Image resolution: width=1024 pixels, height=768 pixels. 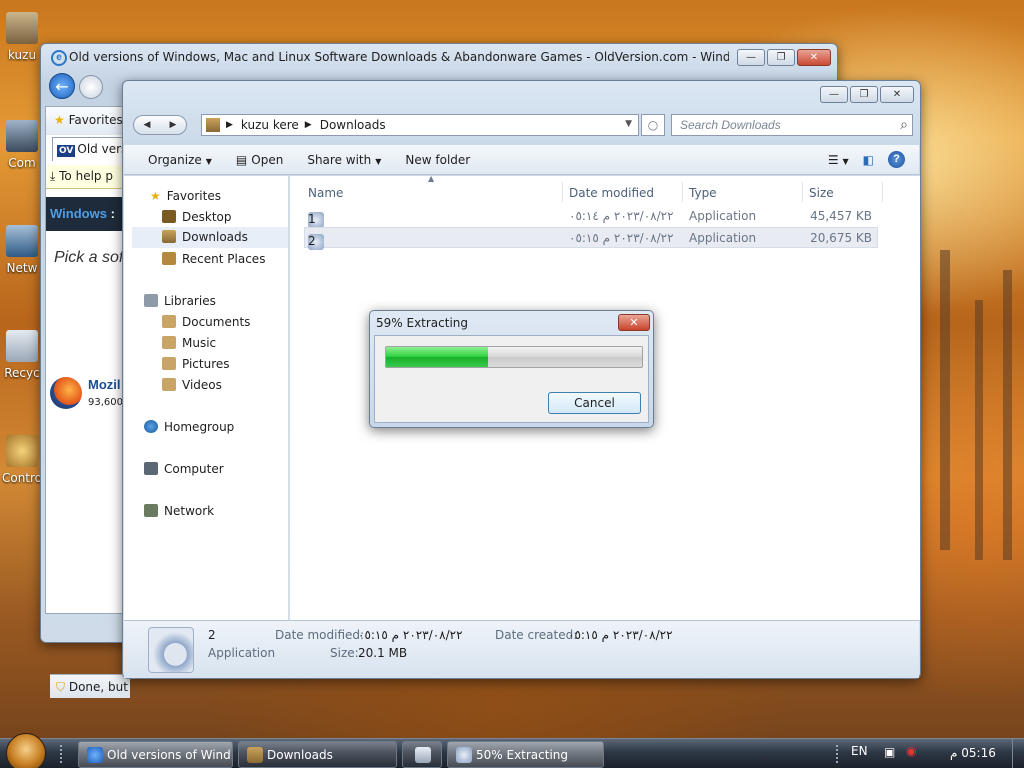 What do you see at coordinates (86, 121) in the screenshot?
I see `favorites-button: ★ Favorites` at bounding box center [86, 121].